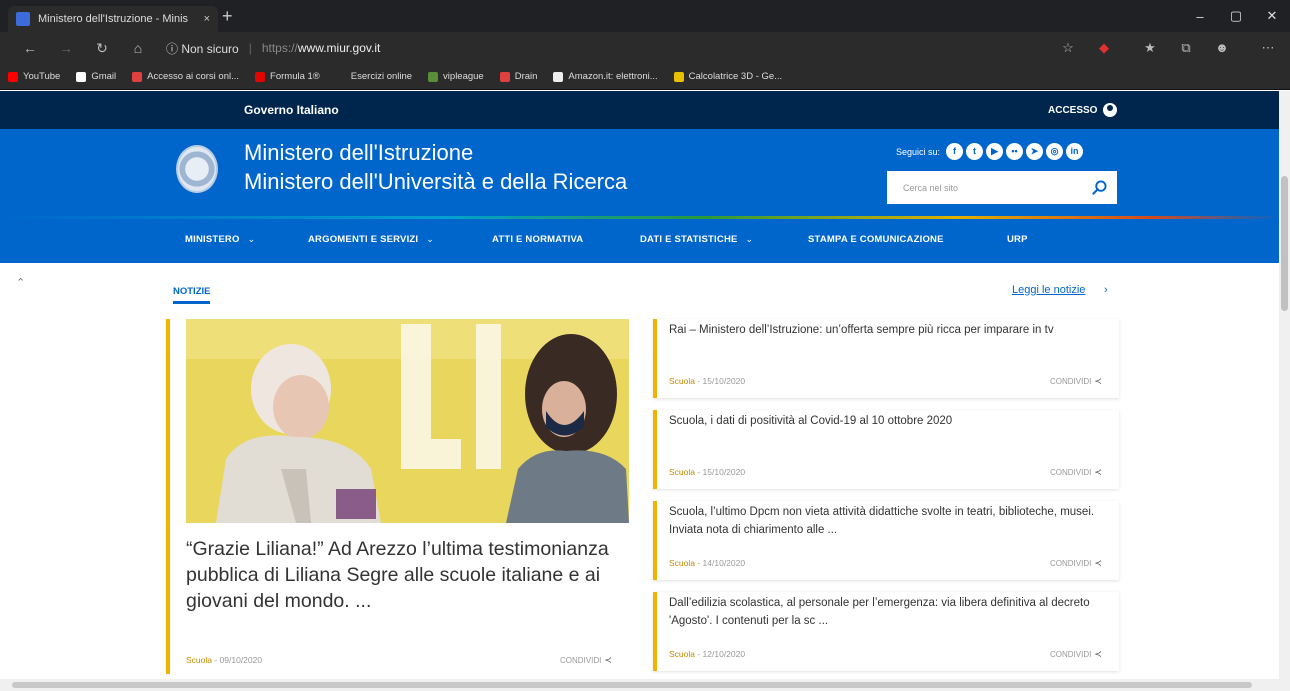  I want to click on minimize-button: –, so click(1200, 16).